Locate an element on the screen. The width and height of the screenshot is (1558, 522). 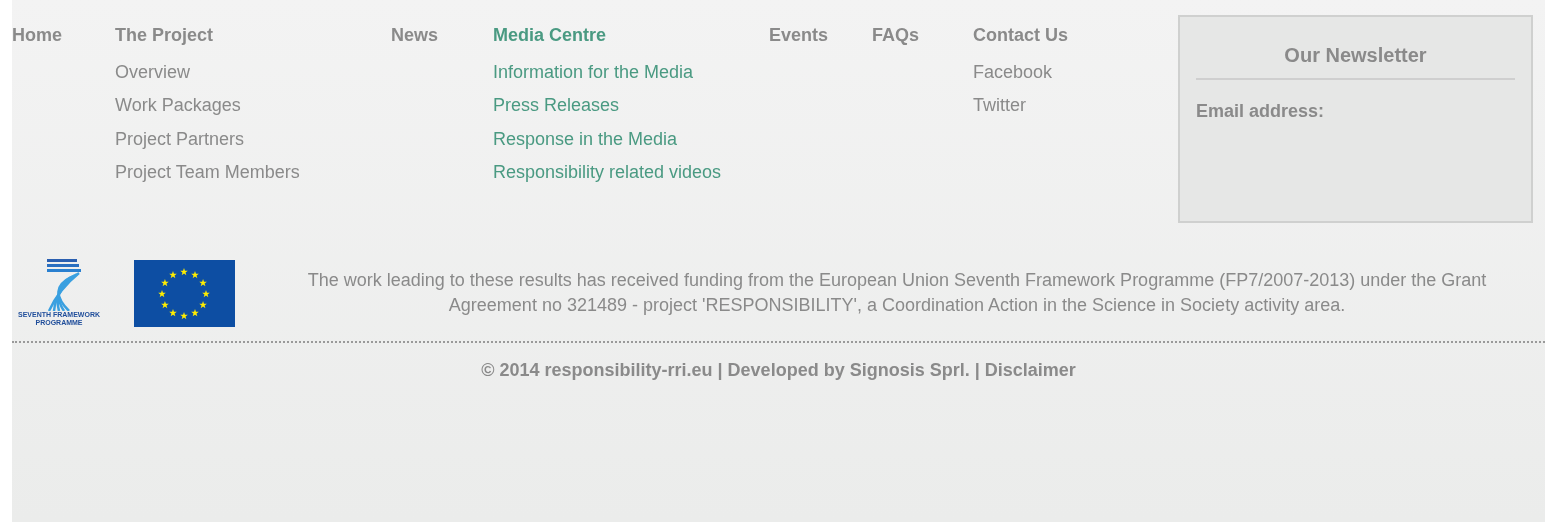
copyright-text: © 2014 responsibility-rri.eu | Developed by Signosis Sprl. | Disclaimer is located at coordinates (778, 370).